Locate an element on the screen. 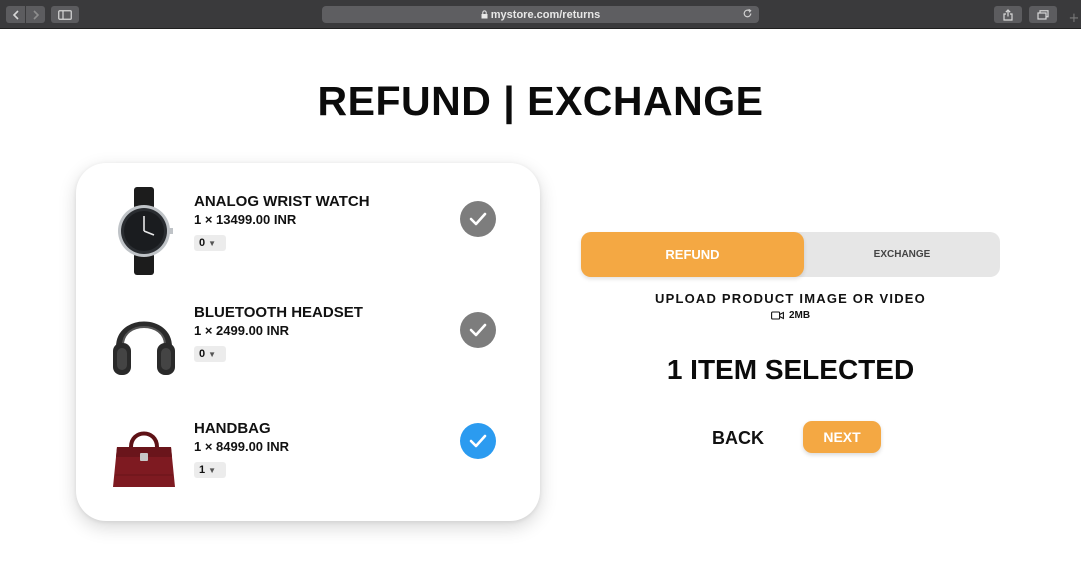 The height and width of the screenshot is (584, 1081). list-item: BLUETOOTH HEADSET 1 × 2499.00 INR 0 ▼ is located at coordinates (308, 334).